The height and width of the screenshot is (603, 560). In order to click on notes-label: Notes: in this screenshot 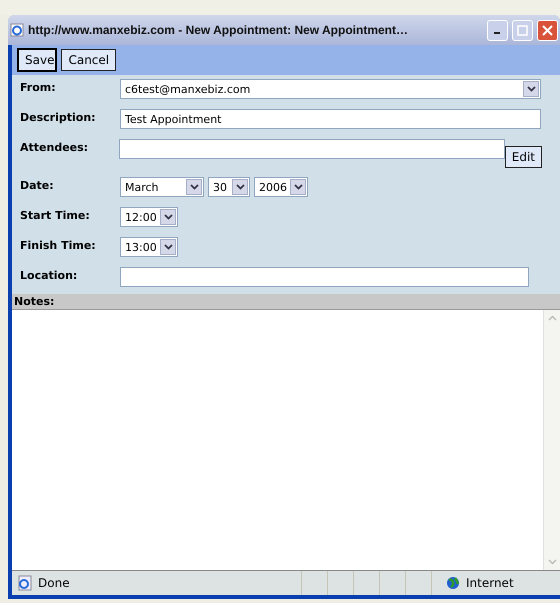, I will do `click(286, 301)`.